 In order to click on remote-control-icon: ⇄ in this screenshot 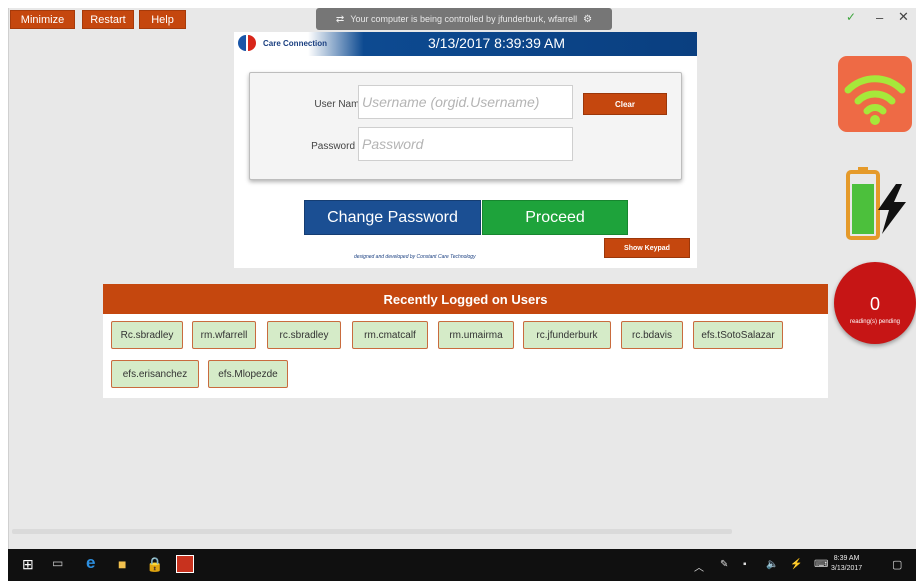, I will do `click(340, 19)`.